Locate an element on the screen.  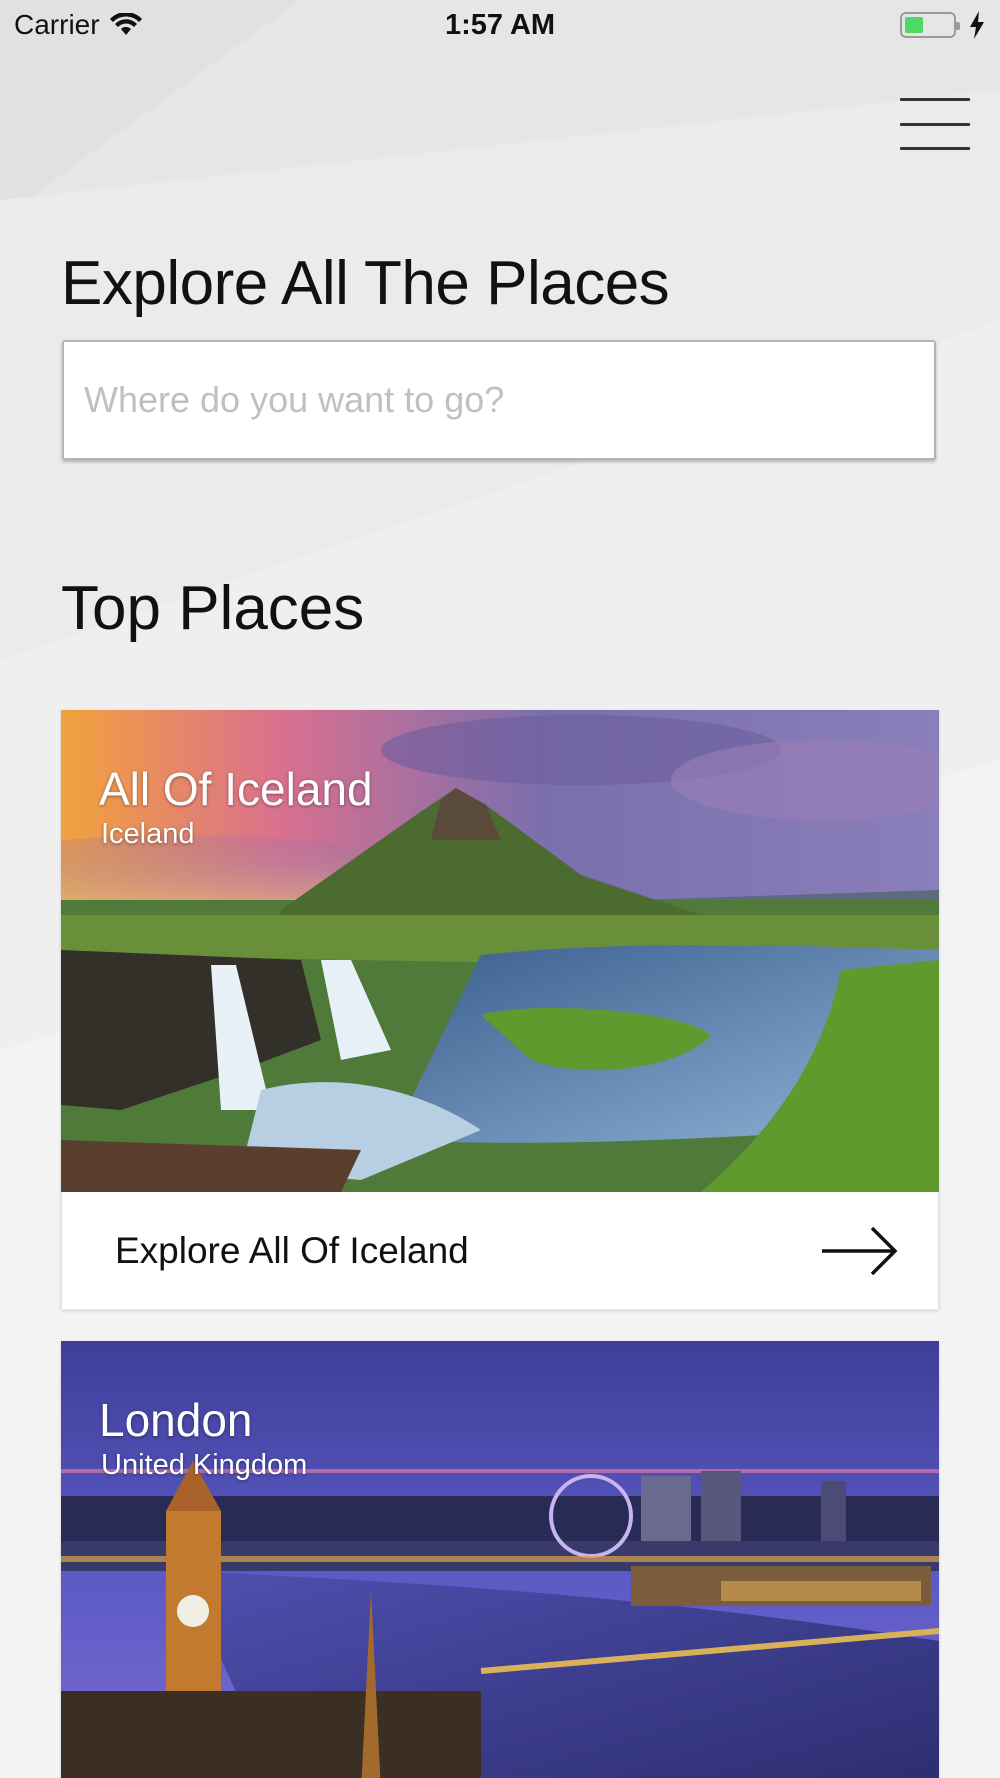
explore-button-label: Explore All Of Iceland is located at coordinates (292, 1250).